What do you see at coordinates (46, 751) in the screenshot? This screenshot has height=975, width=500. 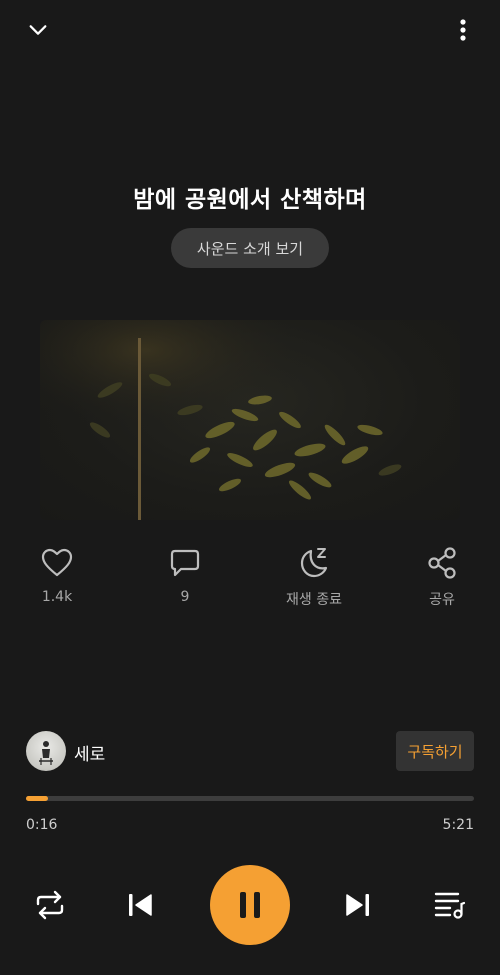 I see `artist-avatar` at bounding box center [46, 751].